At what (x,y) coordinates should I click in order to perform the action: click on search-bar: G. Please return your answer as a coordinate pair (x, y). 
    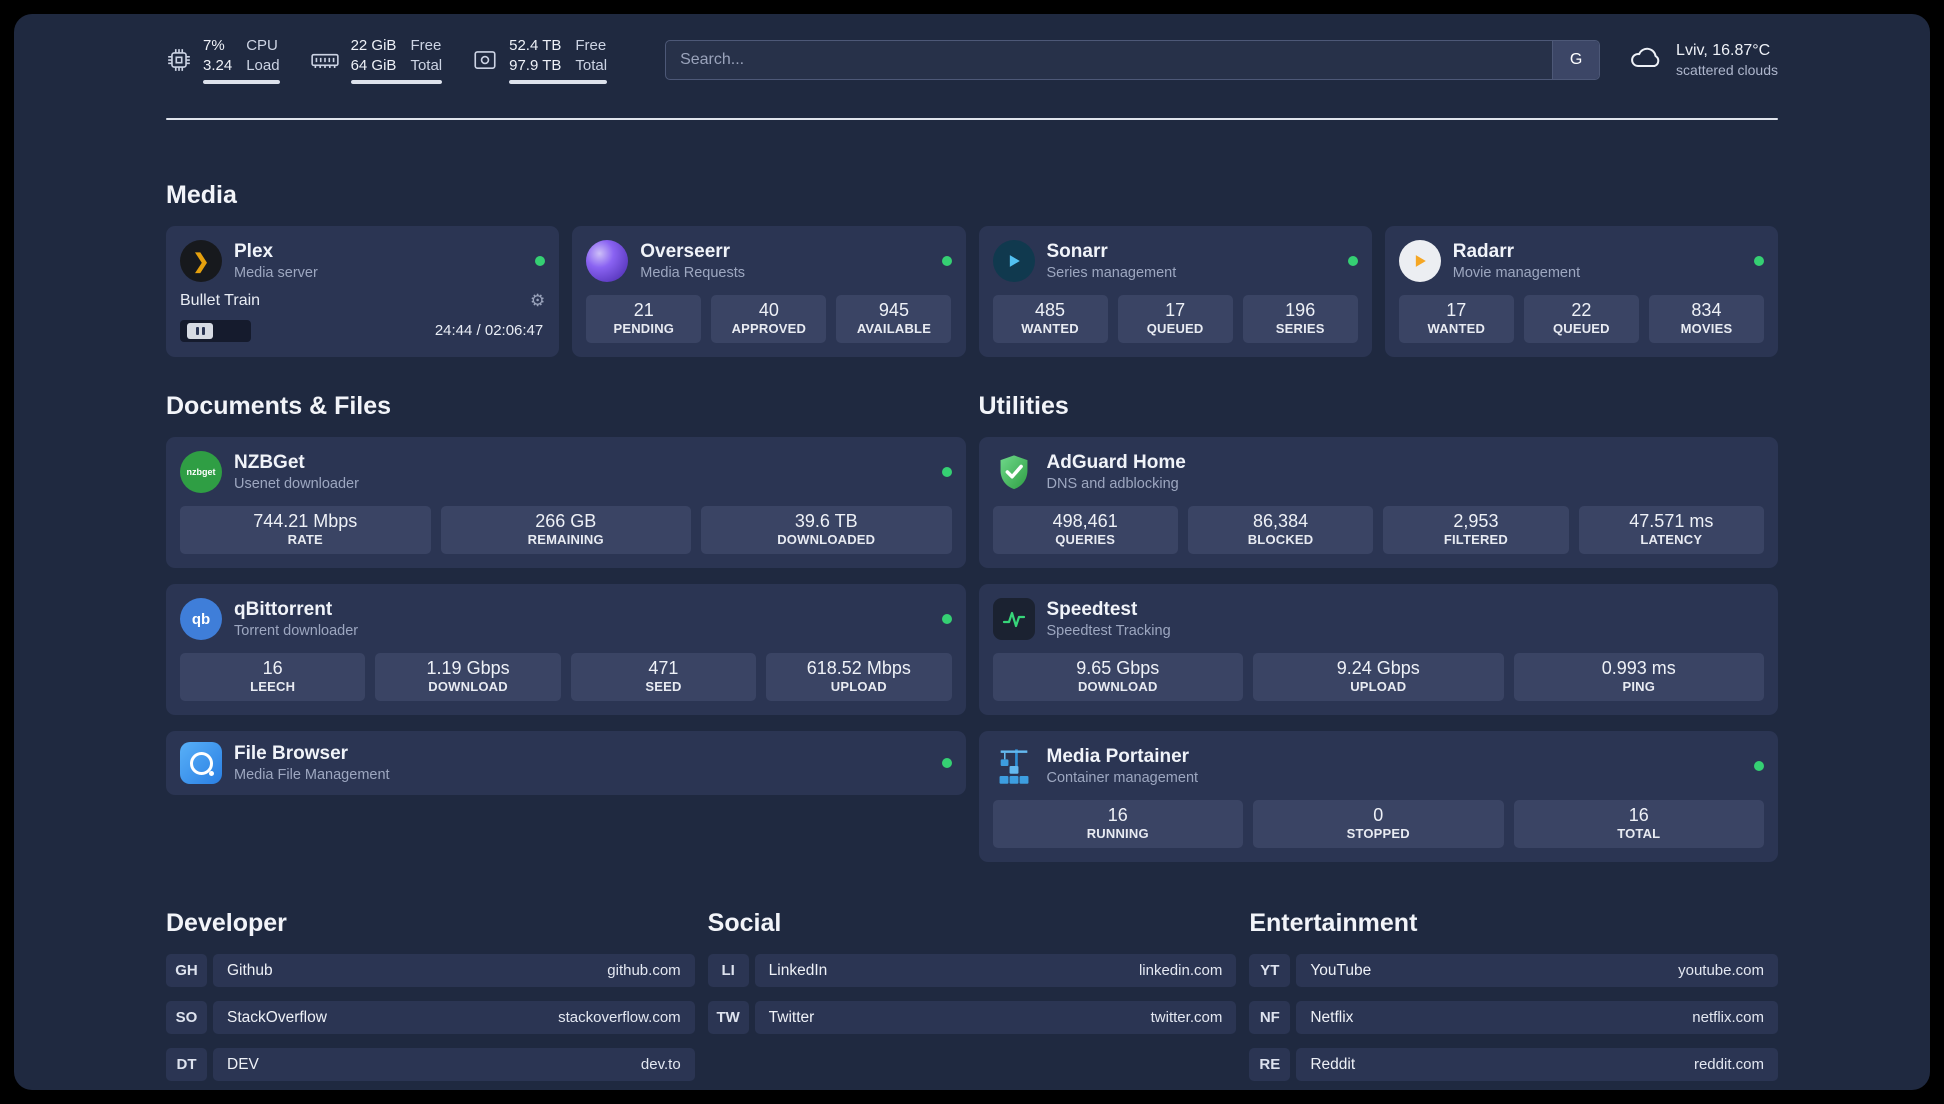
    Looking at the image, I should click on (1133, 60).